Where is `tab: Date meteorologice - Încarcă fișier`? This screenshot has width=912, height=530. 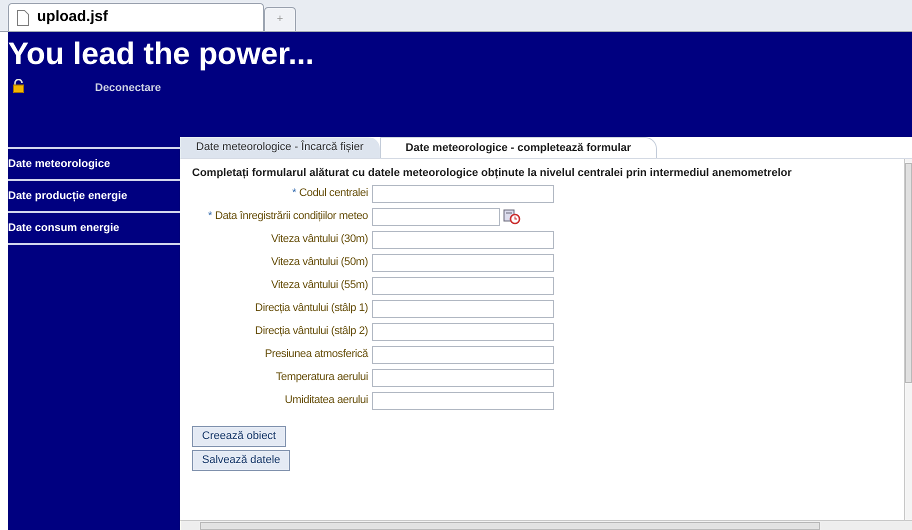
tab: Date meteorologice - Încarcă fișier is located at coordinates (280, 147).